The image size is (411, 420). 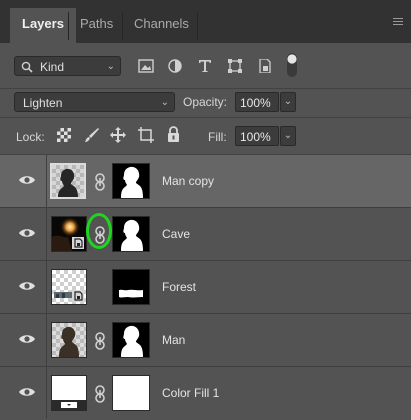 What do you see at coordinates (64, 135) in the screenshot?
I see `lock-transparent-icon` at bounding box center [64, 135].